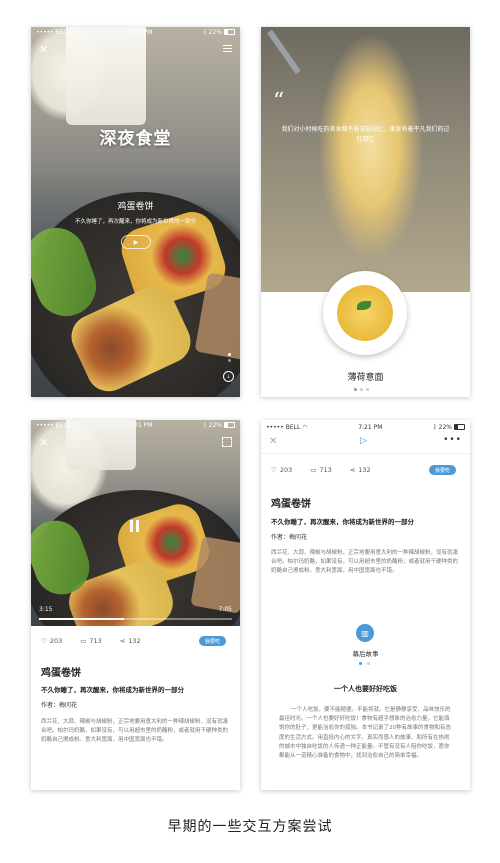 This screenshot has height=863, width=500. I want to click on page-dots, so click(361, 389).